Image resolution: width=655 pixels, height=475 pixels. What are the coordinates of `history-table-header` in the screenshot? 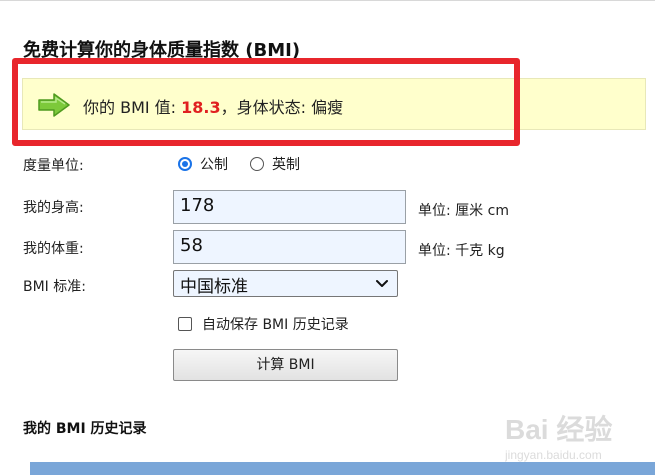 It's located at (342, 468).